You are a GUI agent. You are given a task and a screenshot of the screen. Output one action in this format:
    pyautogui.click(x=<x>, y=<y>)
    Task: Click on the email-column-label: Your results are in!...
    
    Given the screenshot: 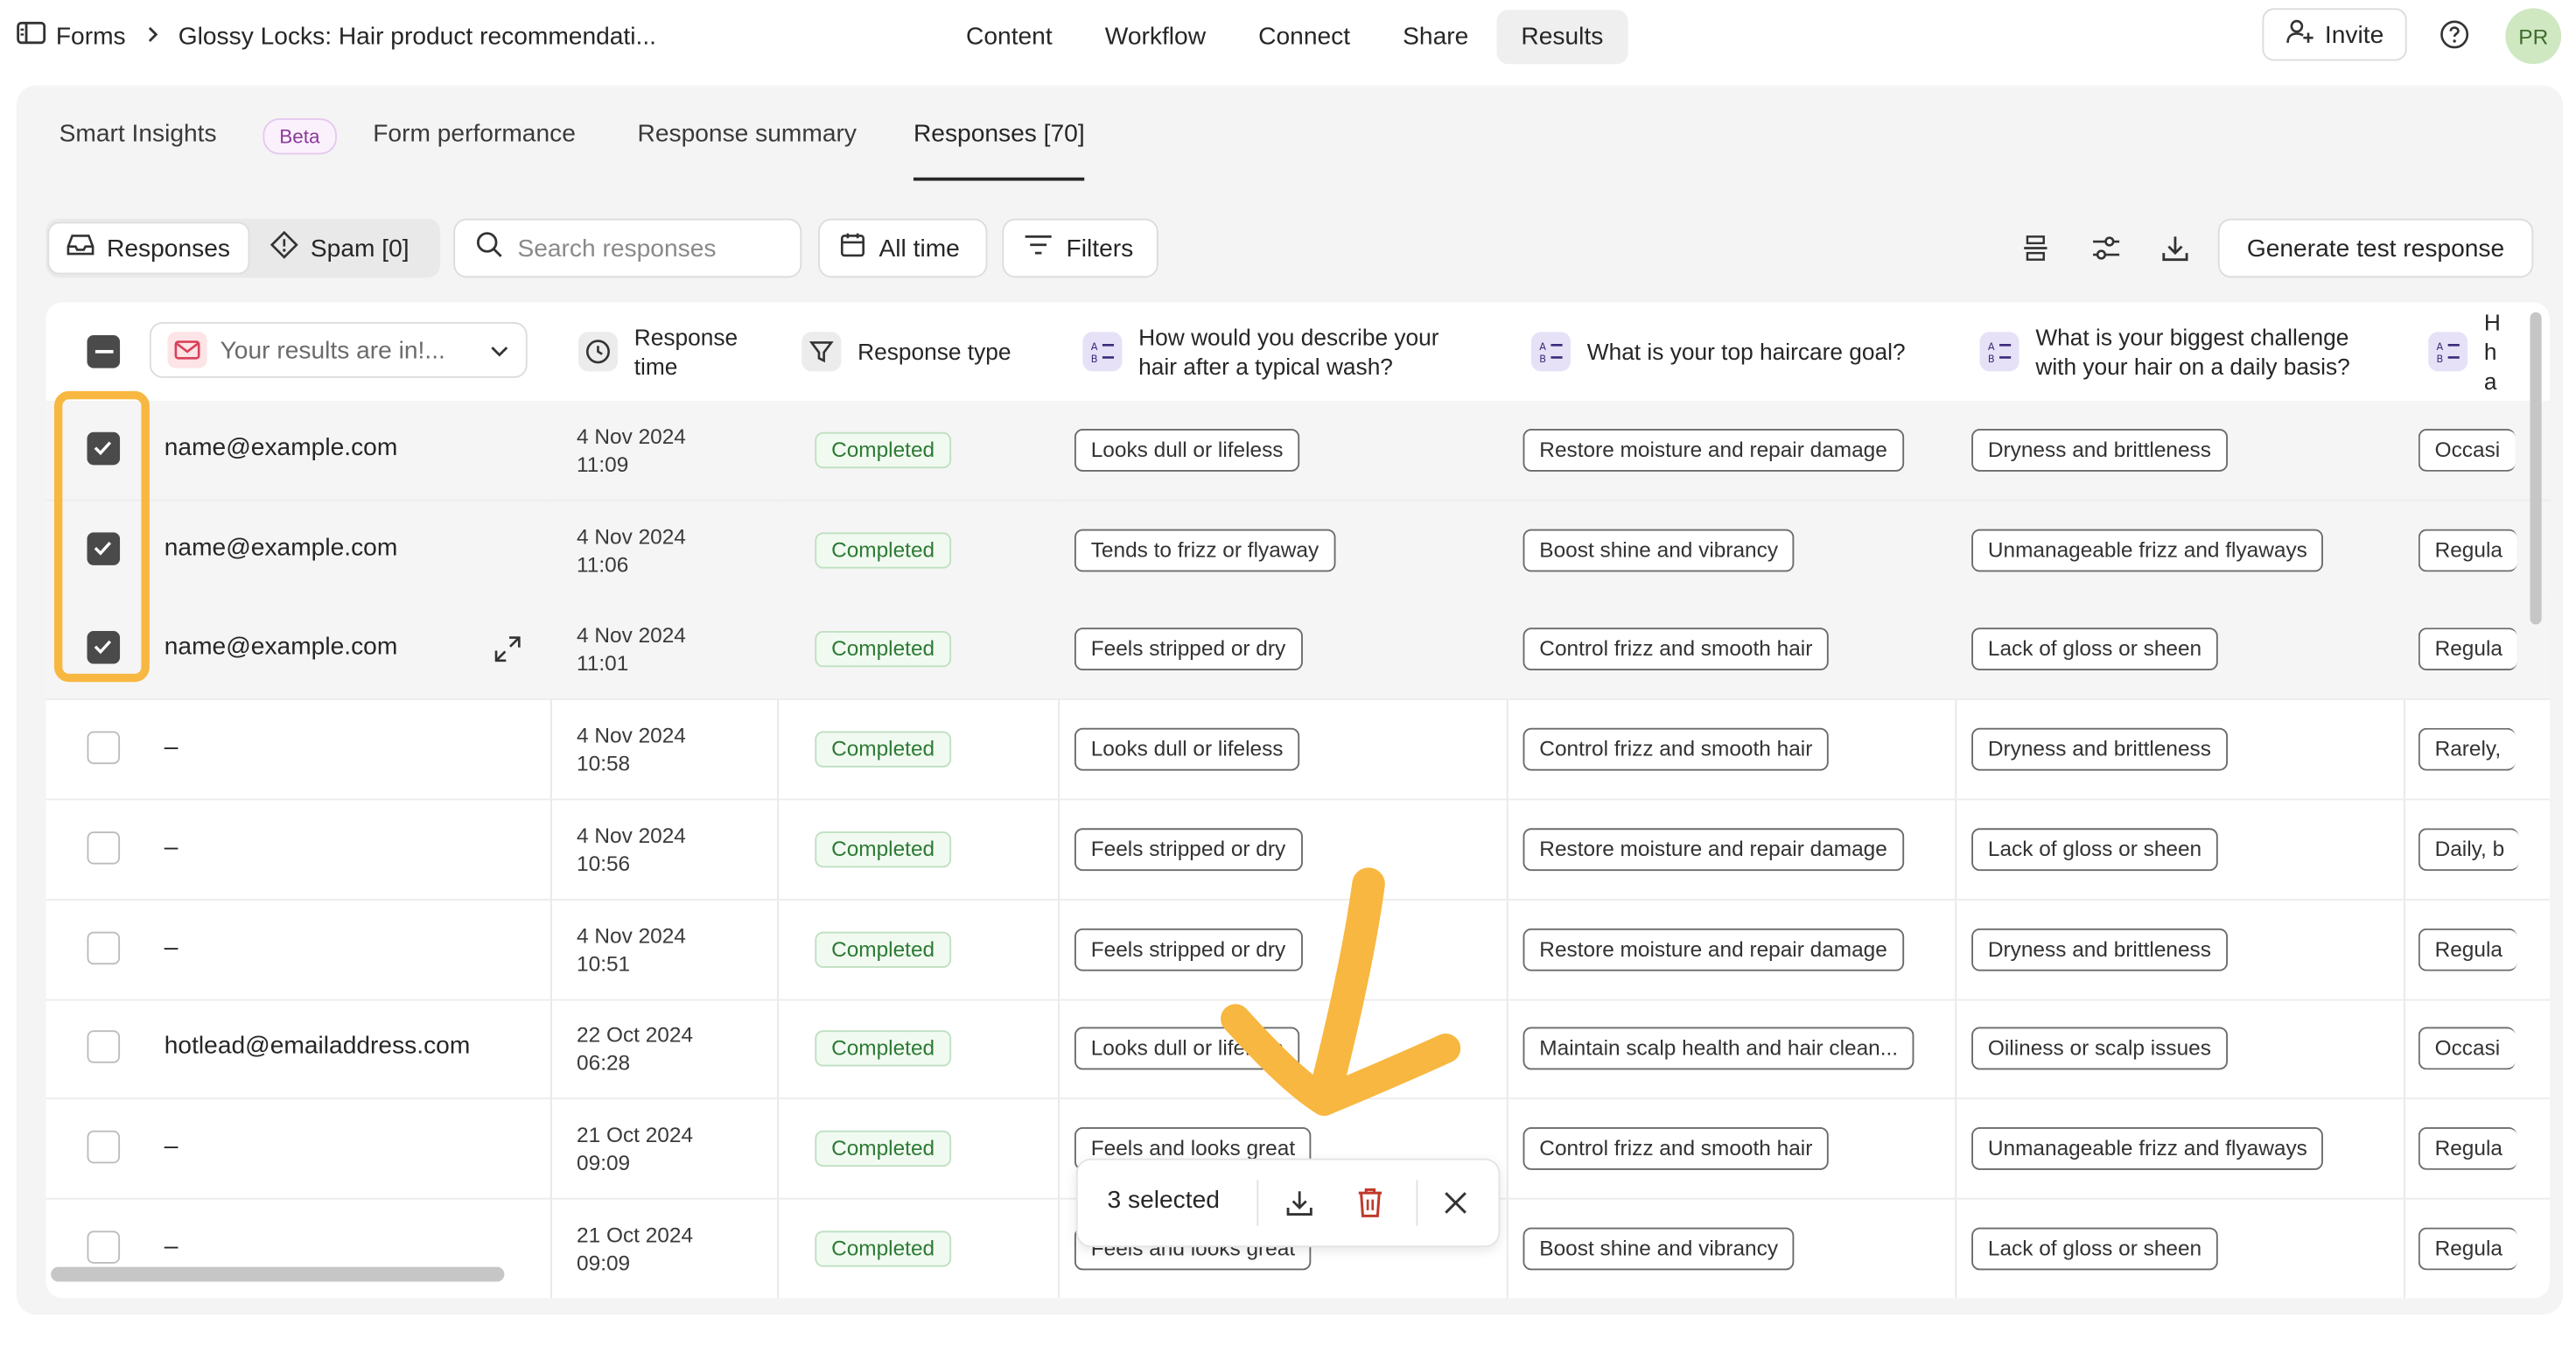 What is the action you would take?
    pyautogui.click(x=332, y=349)
    